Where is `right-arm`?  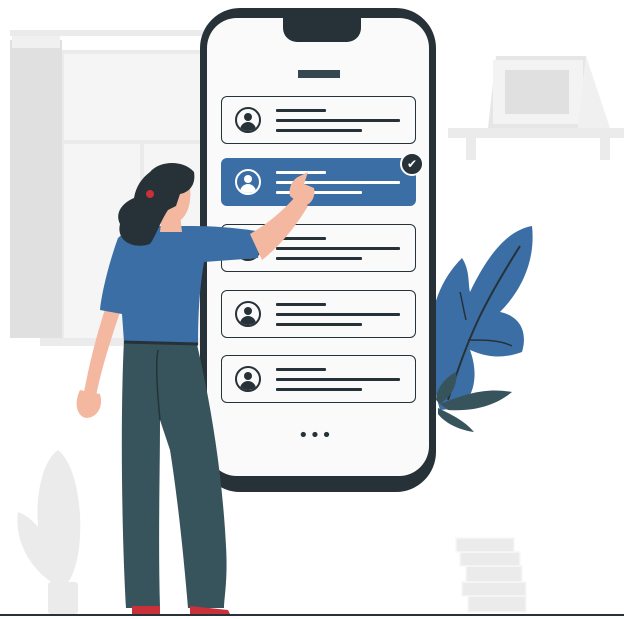
right-arm is located at coordinates (279, 228).